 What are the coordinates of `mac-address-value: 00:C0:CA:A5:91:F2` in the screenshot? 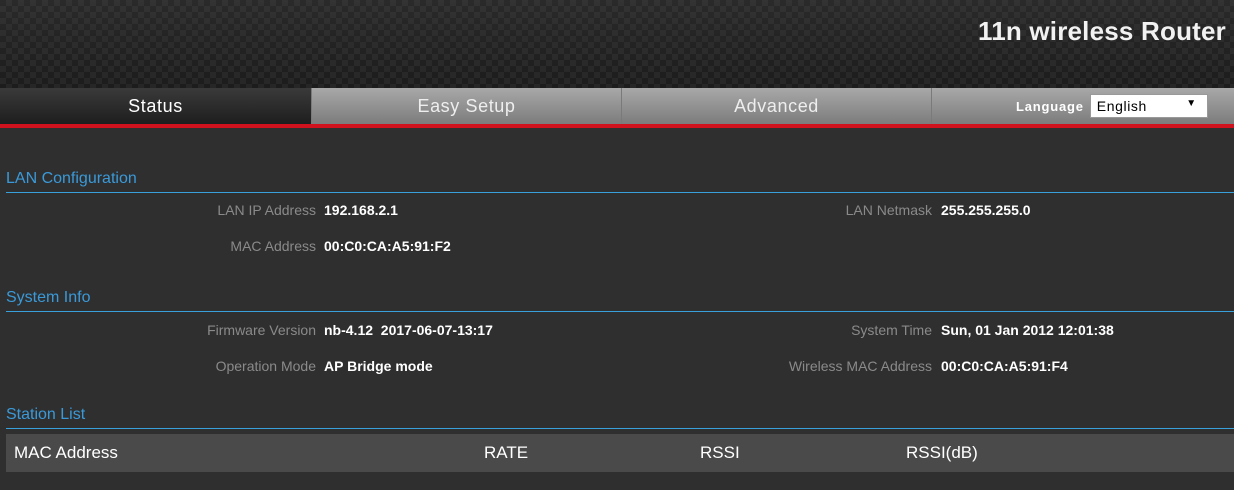 It's located at (387, 246).